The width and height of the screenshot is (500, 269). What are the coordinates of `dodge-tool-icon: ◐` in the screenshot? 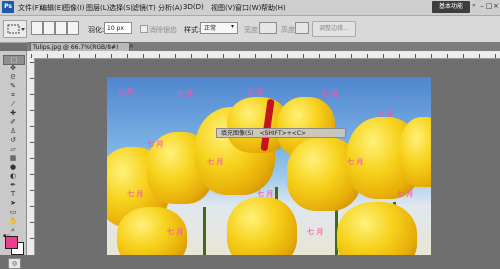 It's located at (13, 176).